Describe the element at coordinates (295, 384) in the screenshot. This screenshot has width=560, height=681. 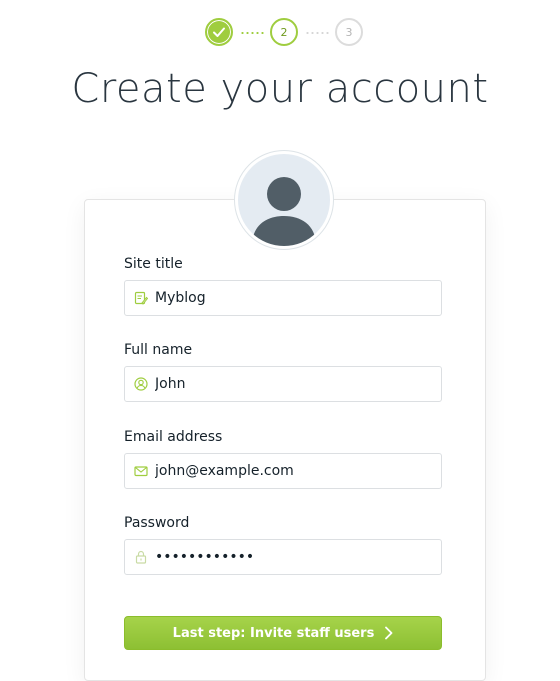
I see `full-name-input` at that location.